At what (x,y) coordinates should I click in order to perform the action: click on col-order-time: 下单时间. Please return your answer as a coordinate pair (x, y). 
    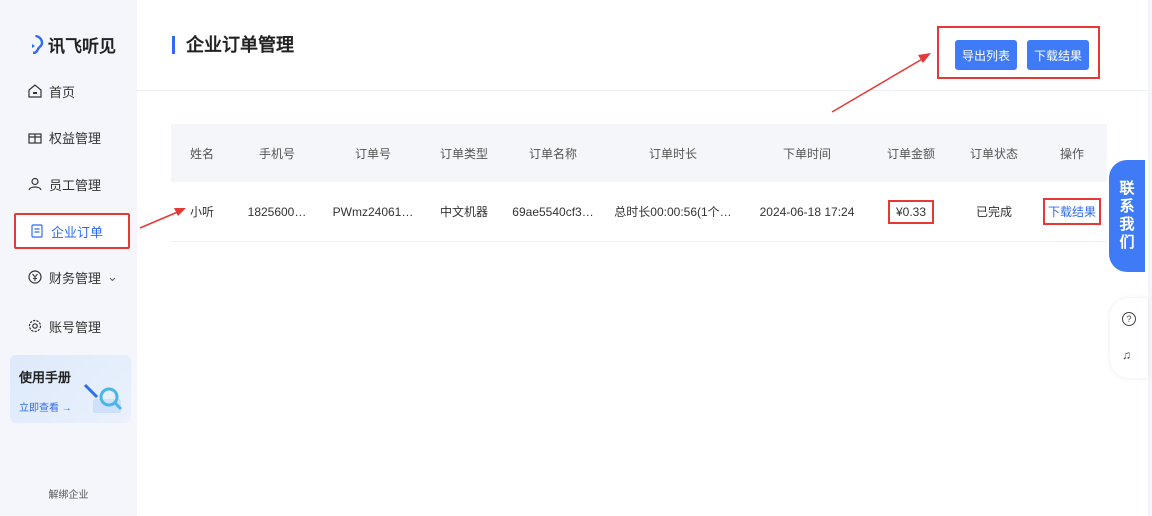
    Looking at the image, I should click on (806, 153).